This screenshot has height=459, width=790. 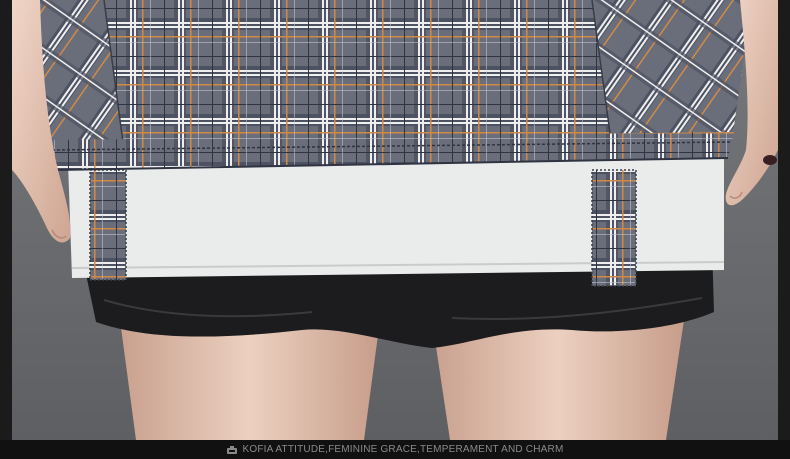 I want to click on left-leg, so click(x=250, y=380).